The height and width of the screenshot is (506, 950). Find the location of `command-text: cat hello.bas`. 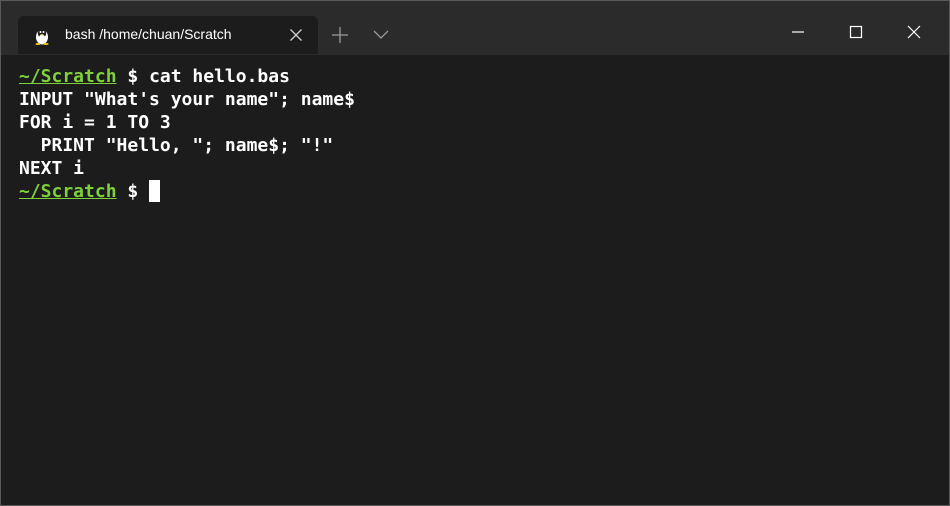

command-text: cat hello.bas is located at coordinates (219, 76).